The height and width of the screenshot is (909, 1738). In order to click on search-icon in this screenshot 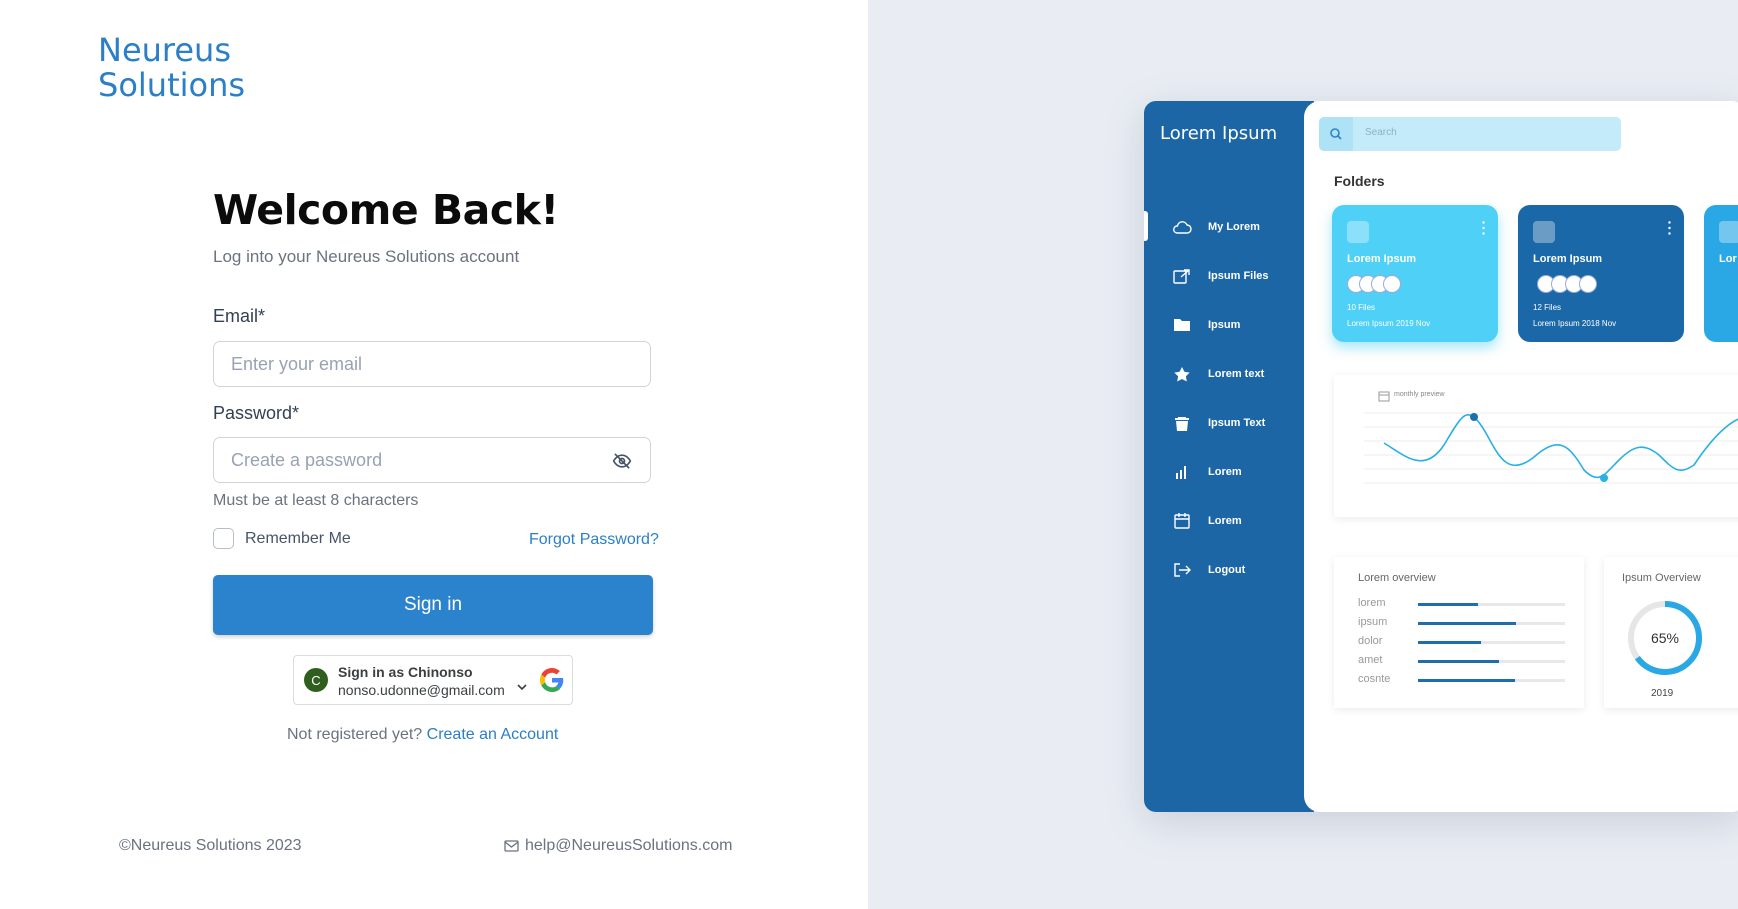, I will do `click(1336, 134)`.